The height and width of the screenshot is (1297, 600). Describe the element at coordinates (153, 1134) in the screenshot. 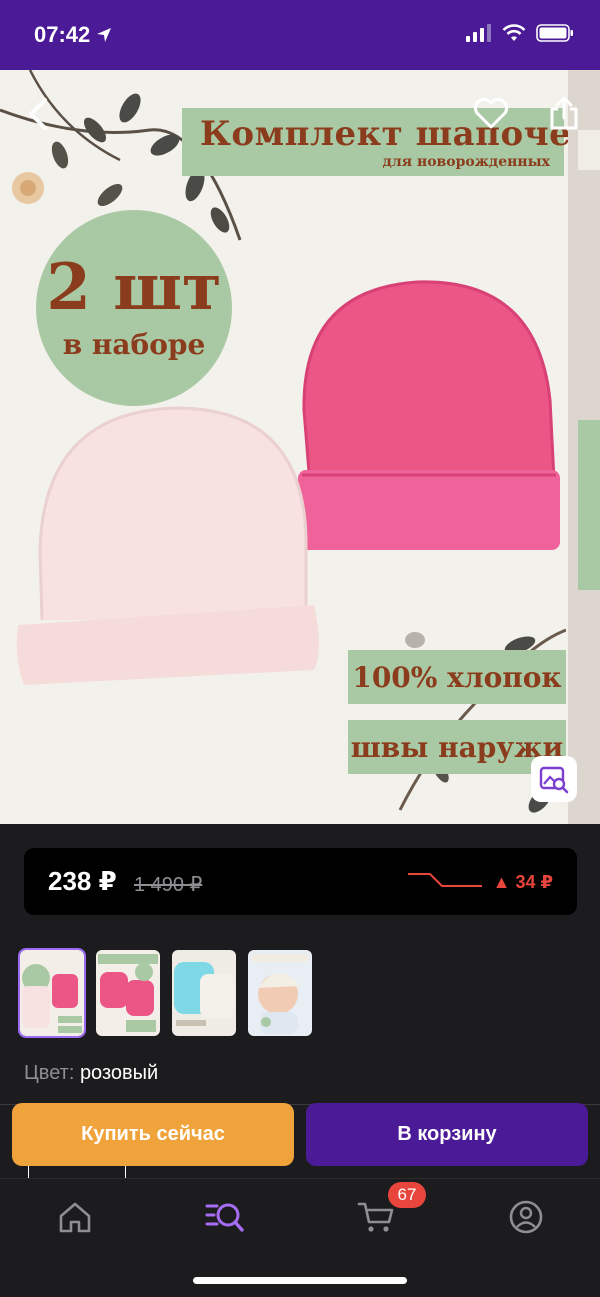

I see `buy-now-button: Купить сейчас` at that location.